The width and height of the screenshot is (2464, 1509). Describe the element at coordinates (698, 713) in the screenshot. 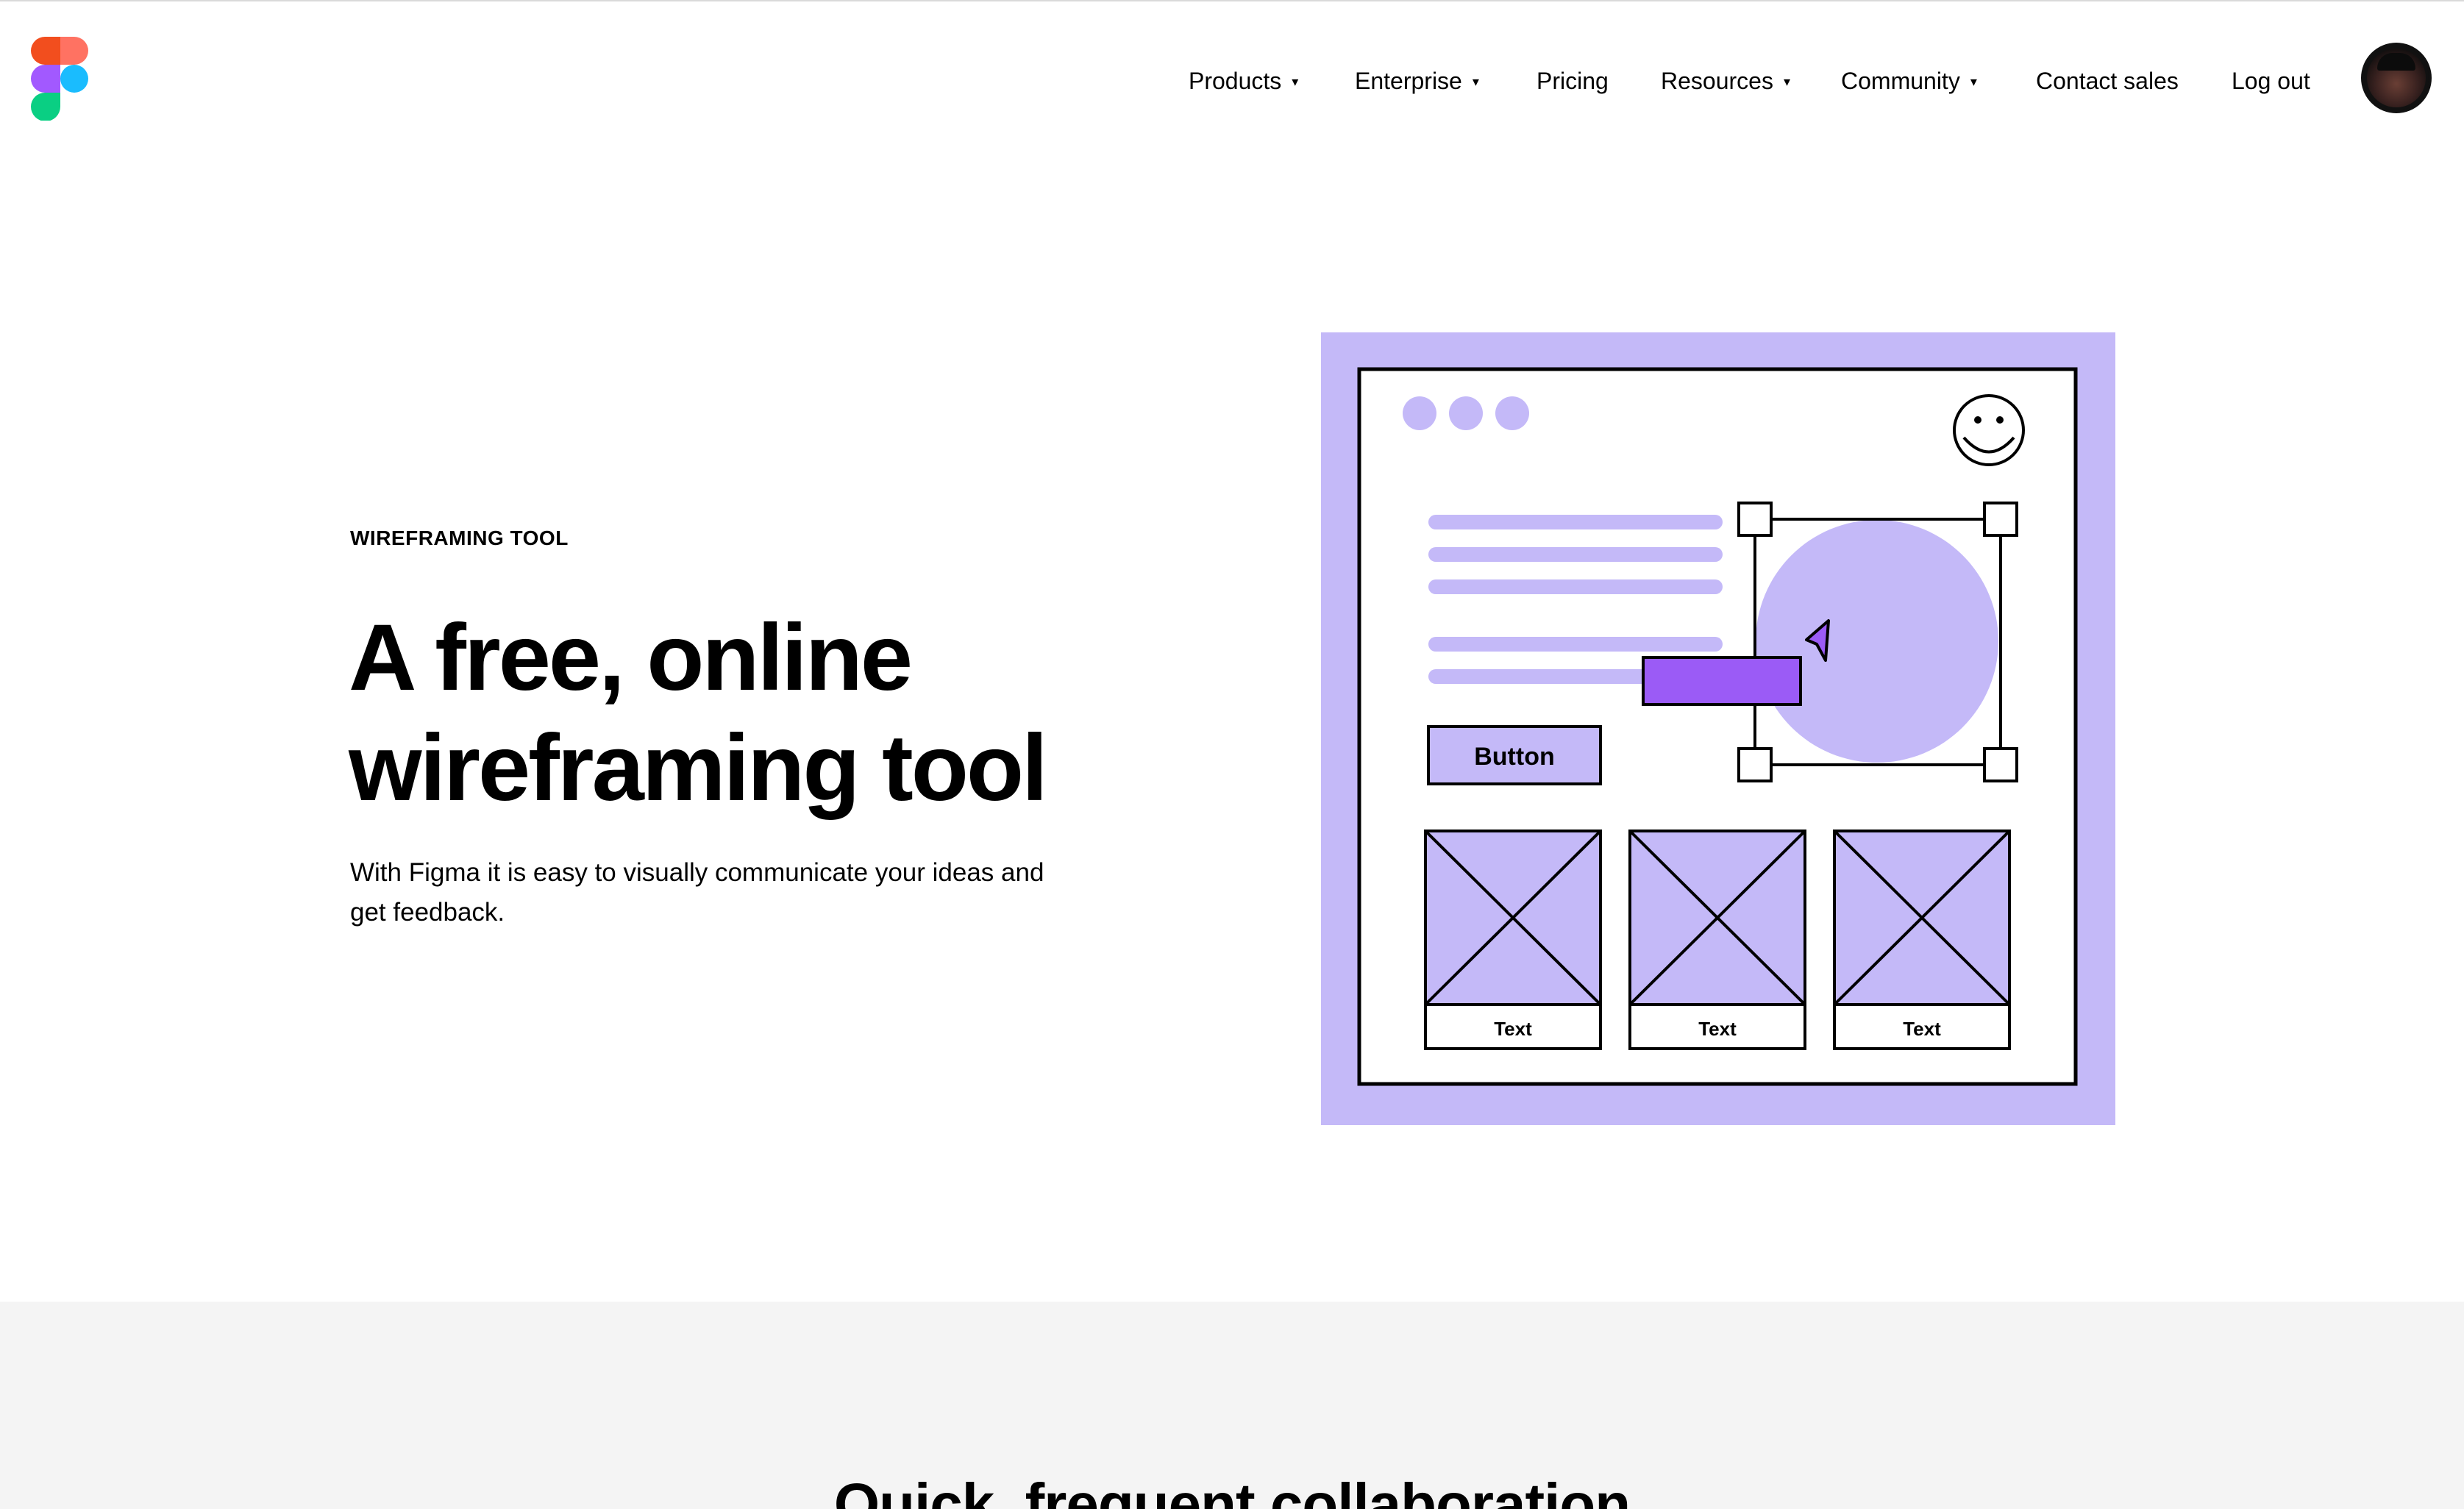

I see `hero-headline: A free, online wireframing tool` at that location.